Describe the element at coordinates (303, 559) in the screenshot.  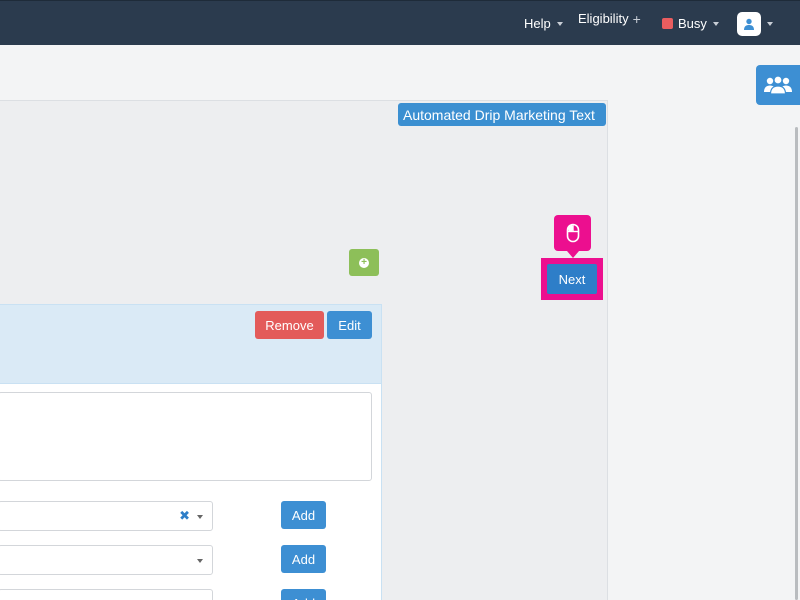
I see `add-button-2: Add` at that location.